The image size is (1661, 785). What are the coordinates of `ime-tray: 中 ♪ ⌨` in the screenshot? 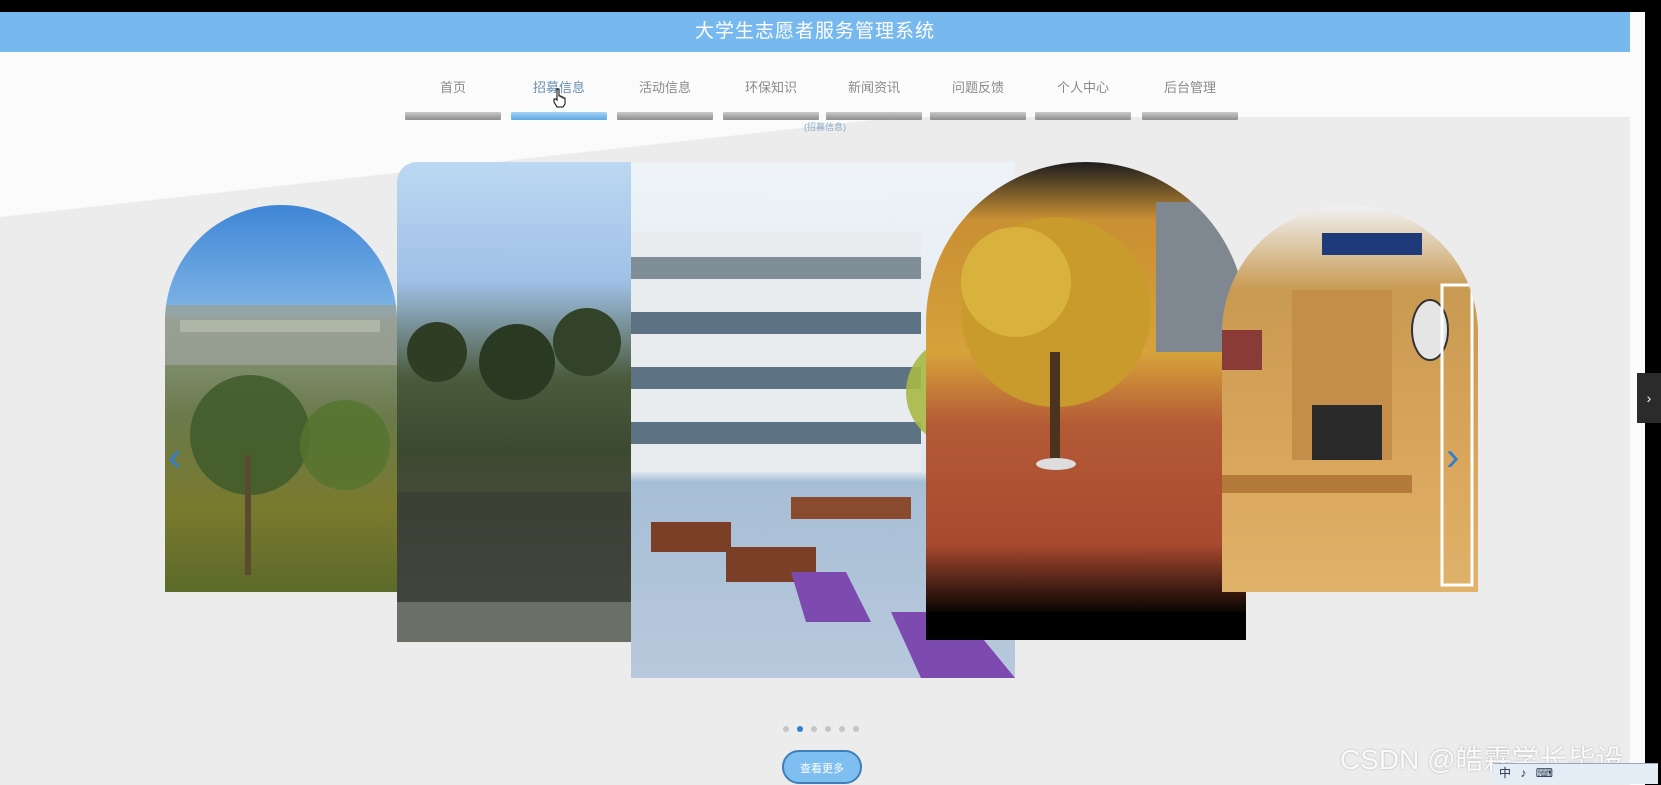 It's located at (1575, 773).